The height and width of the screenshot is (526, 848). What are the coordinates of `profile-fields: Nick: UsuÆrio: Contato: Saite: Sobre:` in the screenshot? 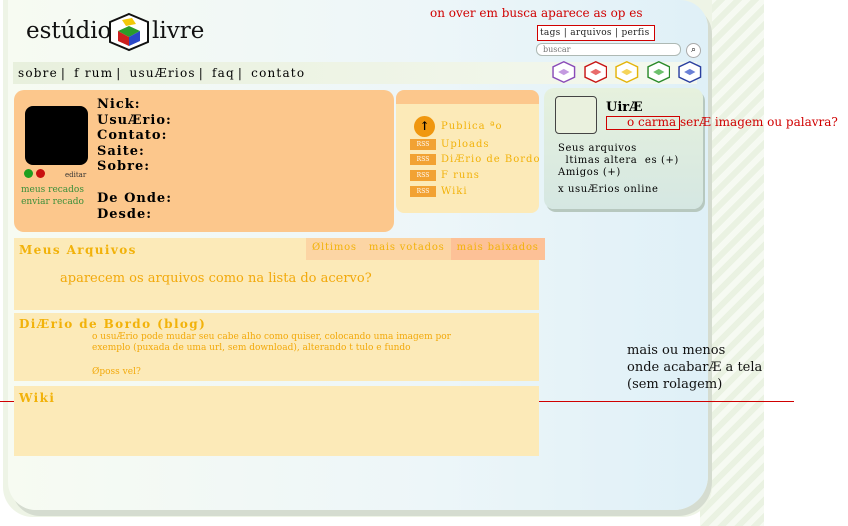 It's located at (134, 136).